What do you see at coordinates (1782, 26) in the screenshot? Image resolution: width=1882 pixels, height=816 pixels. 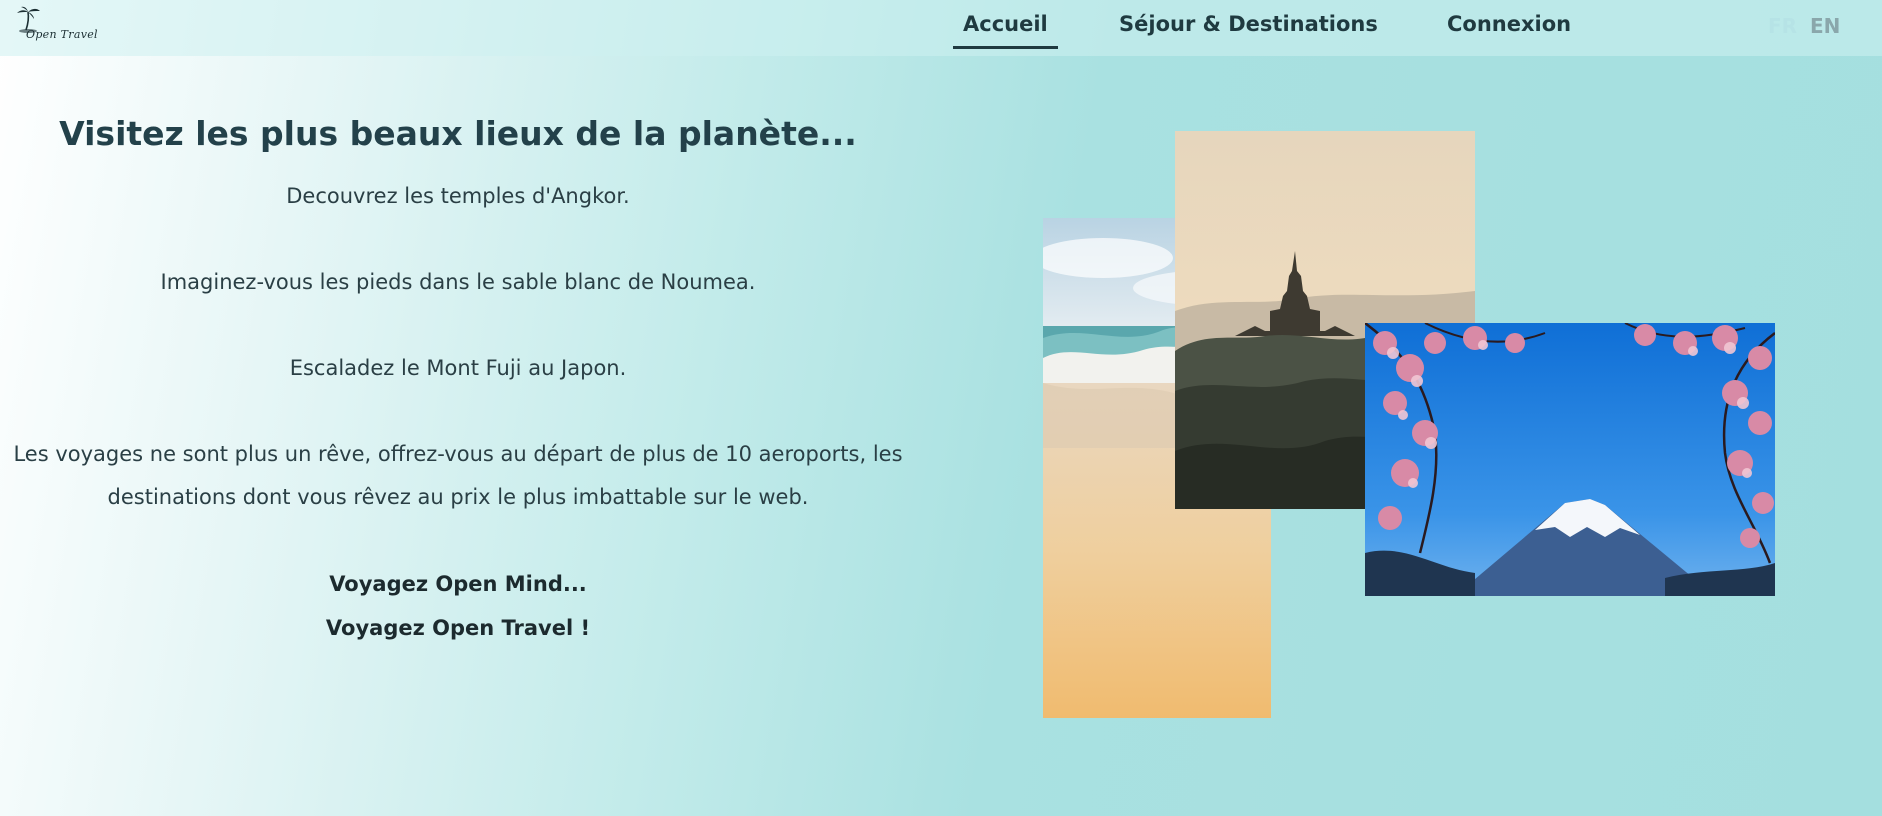 I see `language-fr-button: FR` at bounding box center [1782, 26].